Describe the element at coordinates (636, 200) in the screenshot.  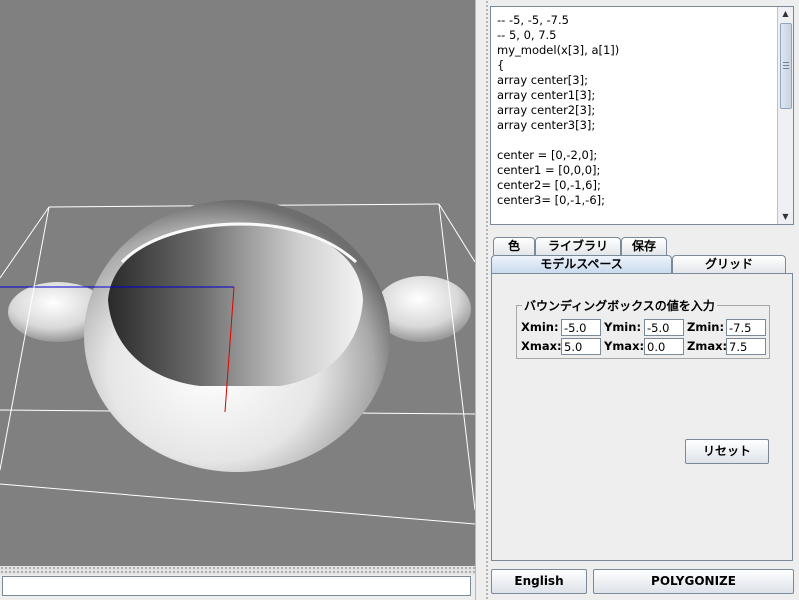
I see `code-line: center3= [0,-1,-6];` at that location.